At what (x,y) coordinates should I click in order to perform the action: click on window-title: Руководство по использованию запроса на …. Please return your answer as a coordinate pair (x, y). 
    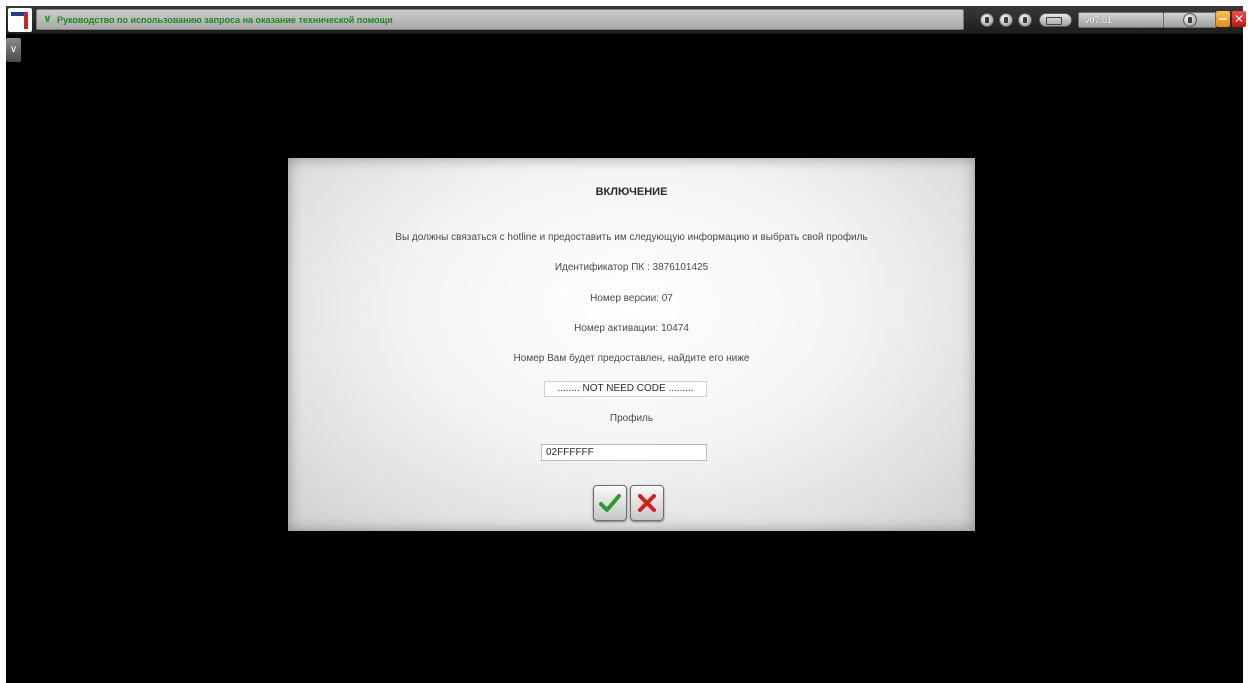
    Looking at the image, I should click on (224, 19).